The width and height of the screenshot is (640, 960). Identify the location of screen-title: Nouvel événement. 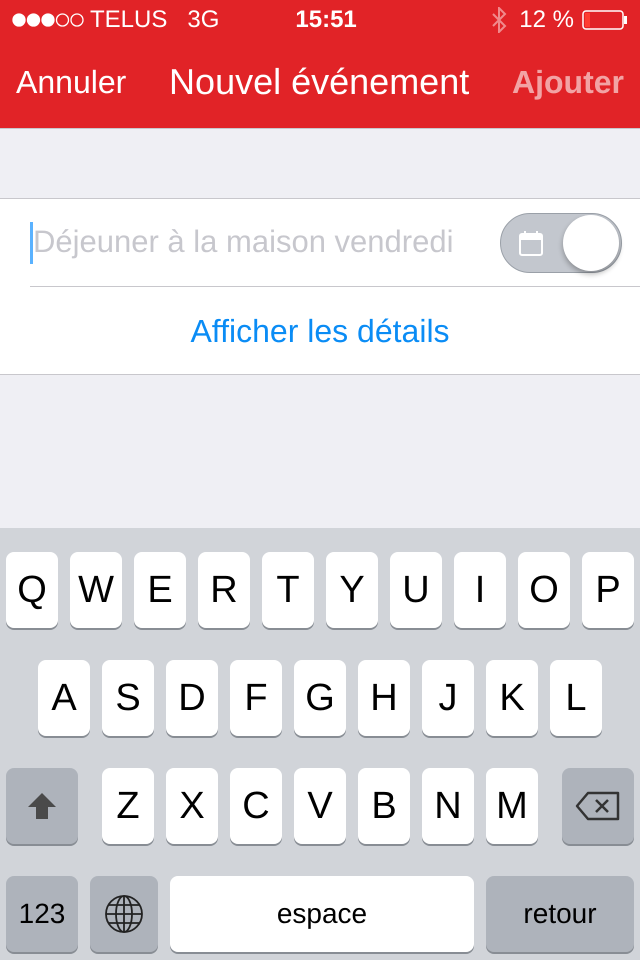
(319, 82).